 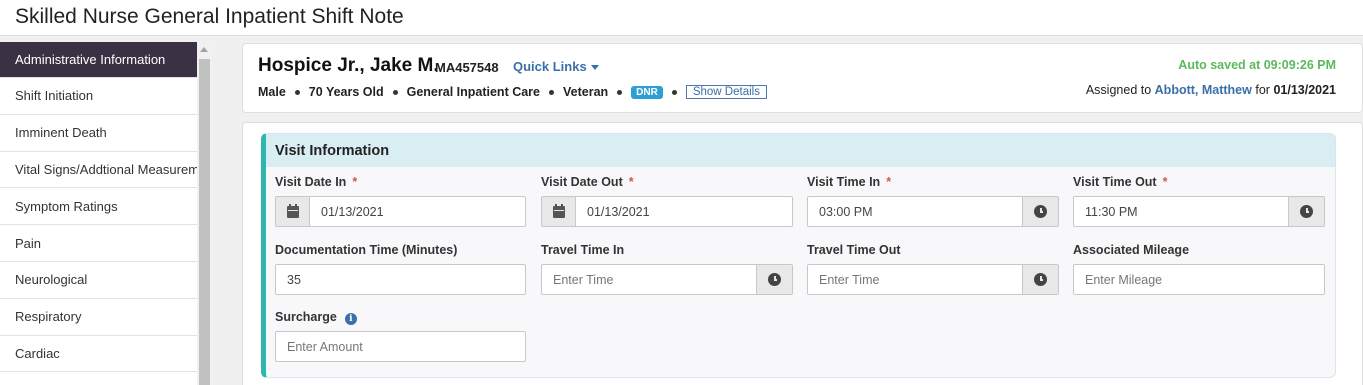 I want to click on visit-date-out-field: 01/13/2021, so click(x=667, y=211).